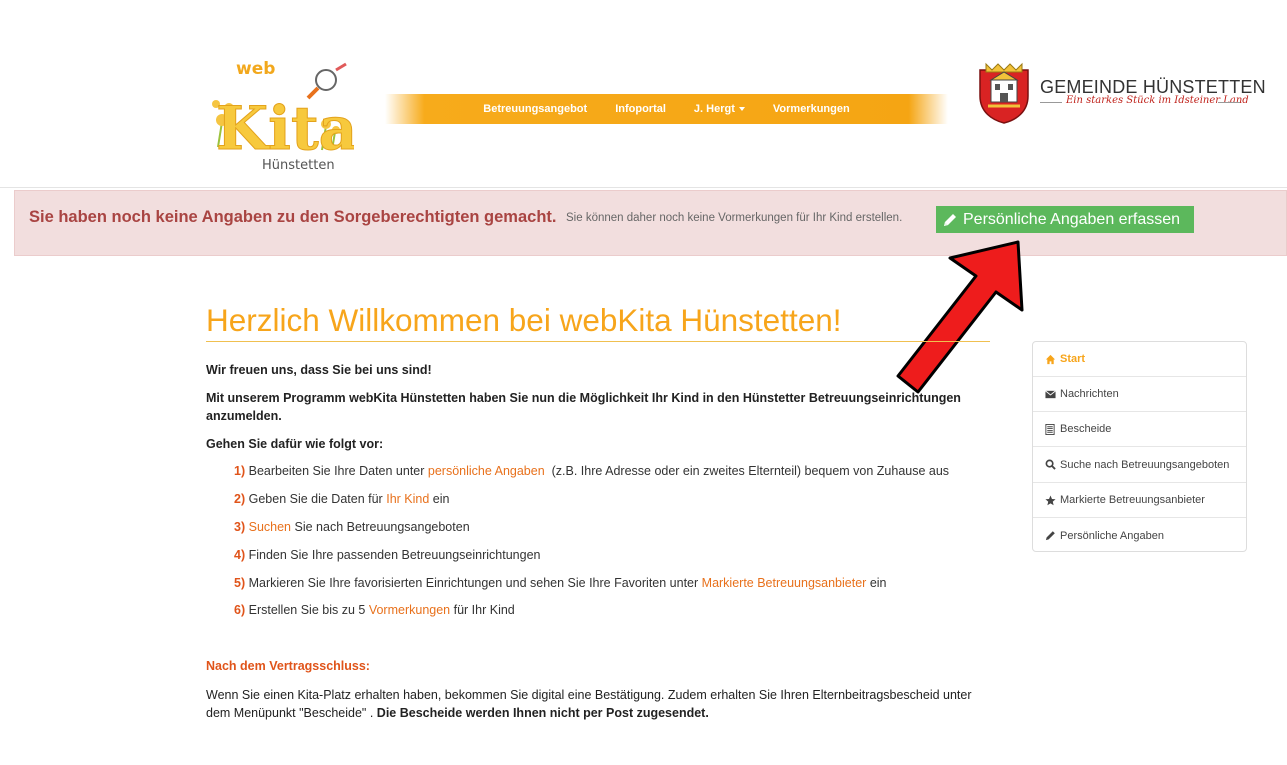 This screenshot has height=765, width=1287. I want to click on sidebar-item-label: Persönliche Angaben, so click(1112, 535).